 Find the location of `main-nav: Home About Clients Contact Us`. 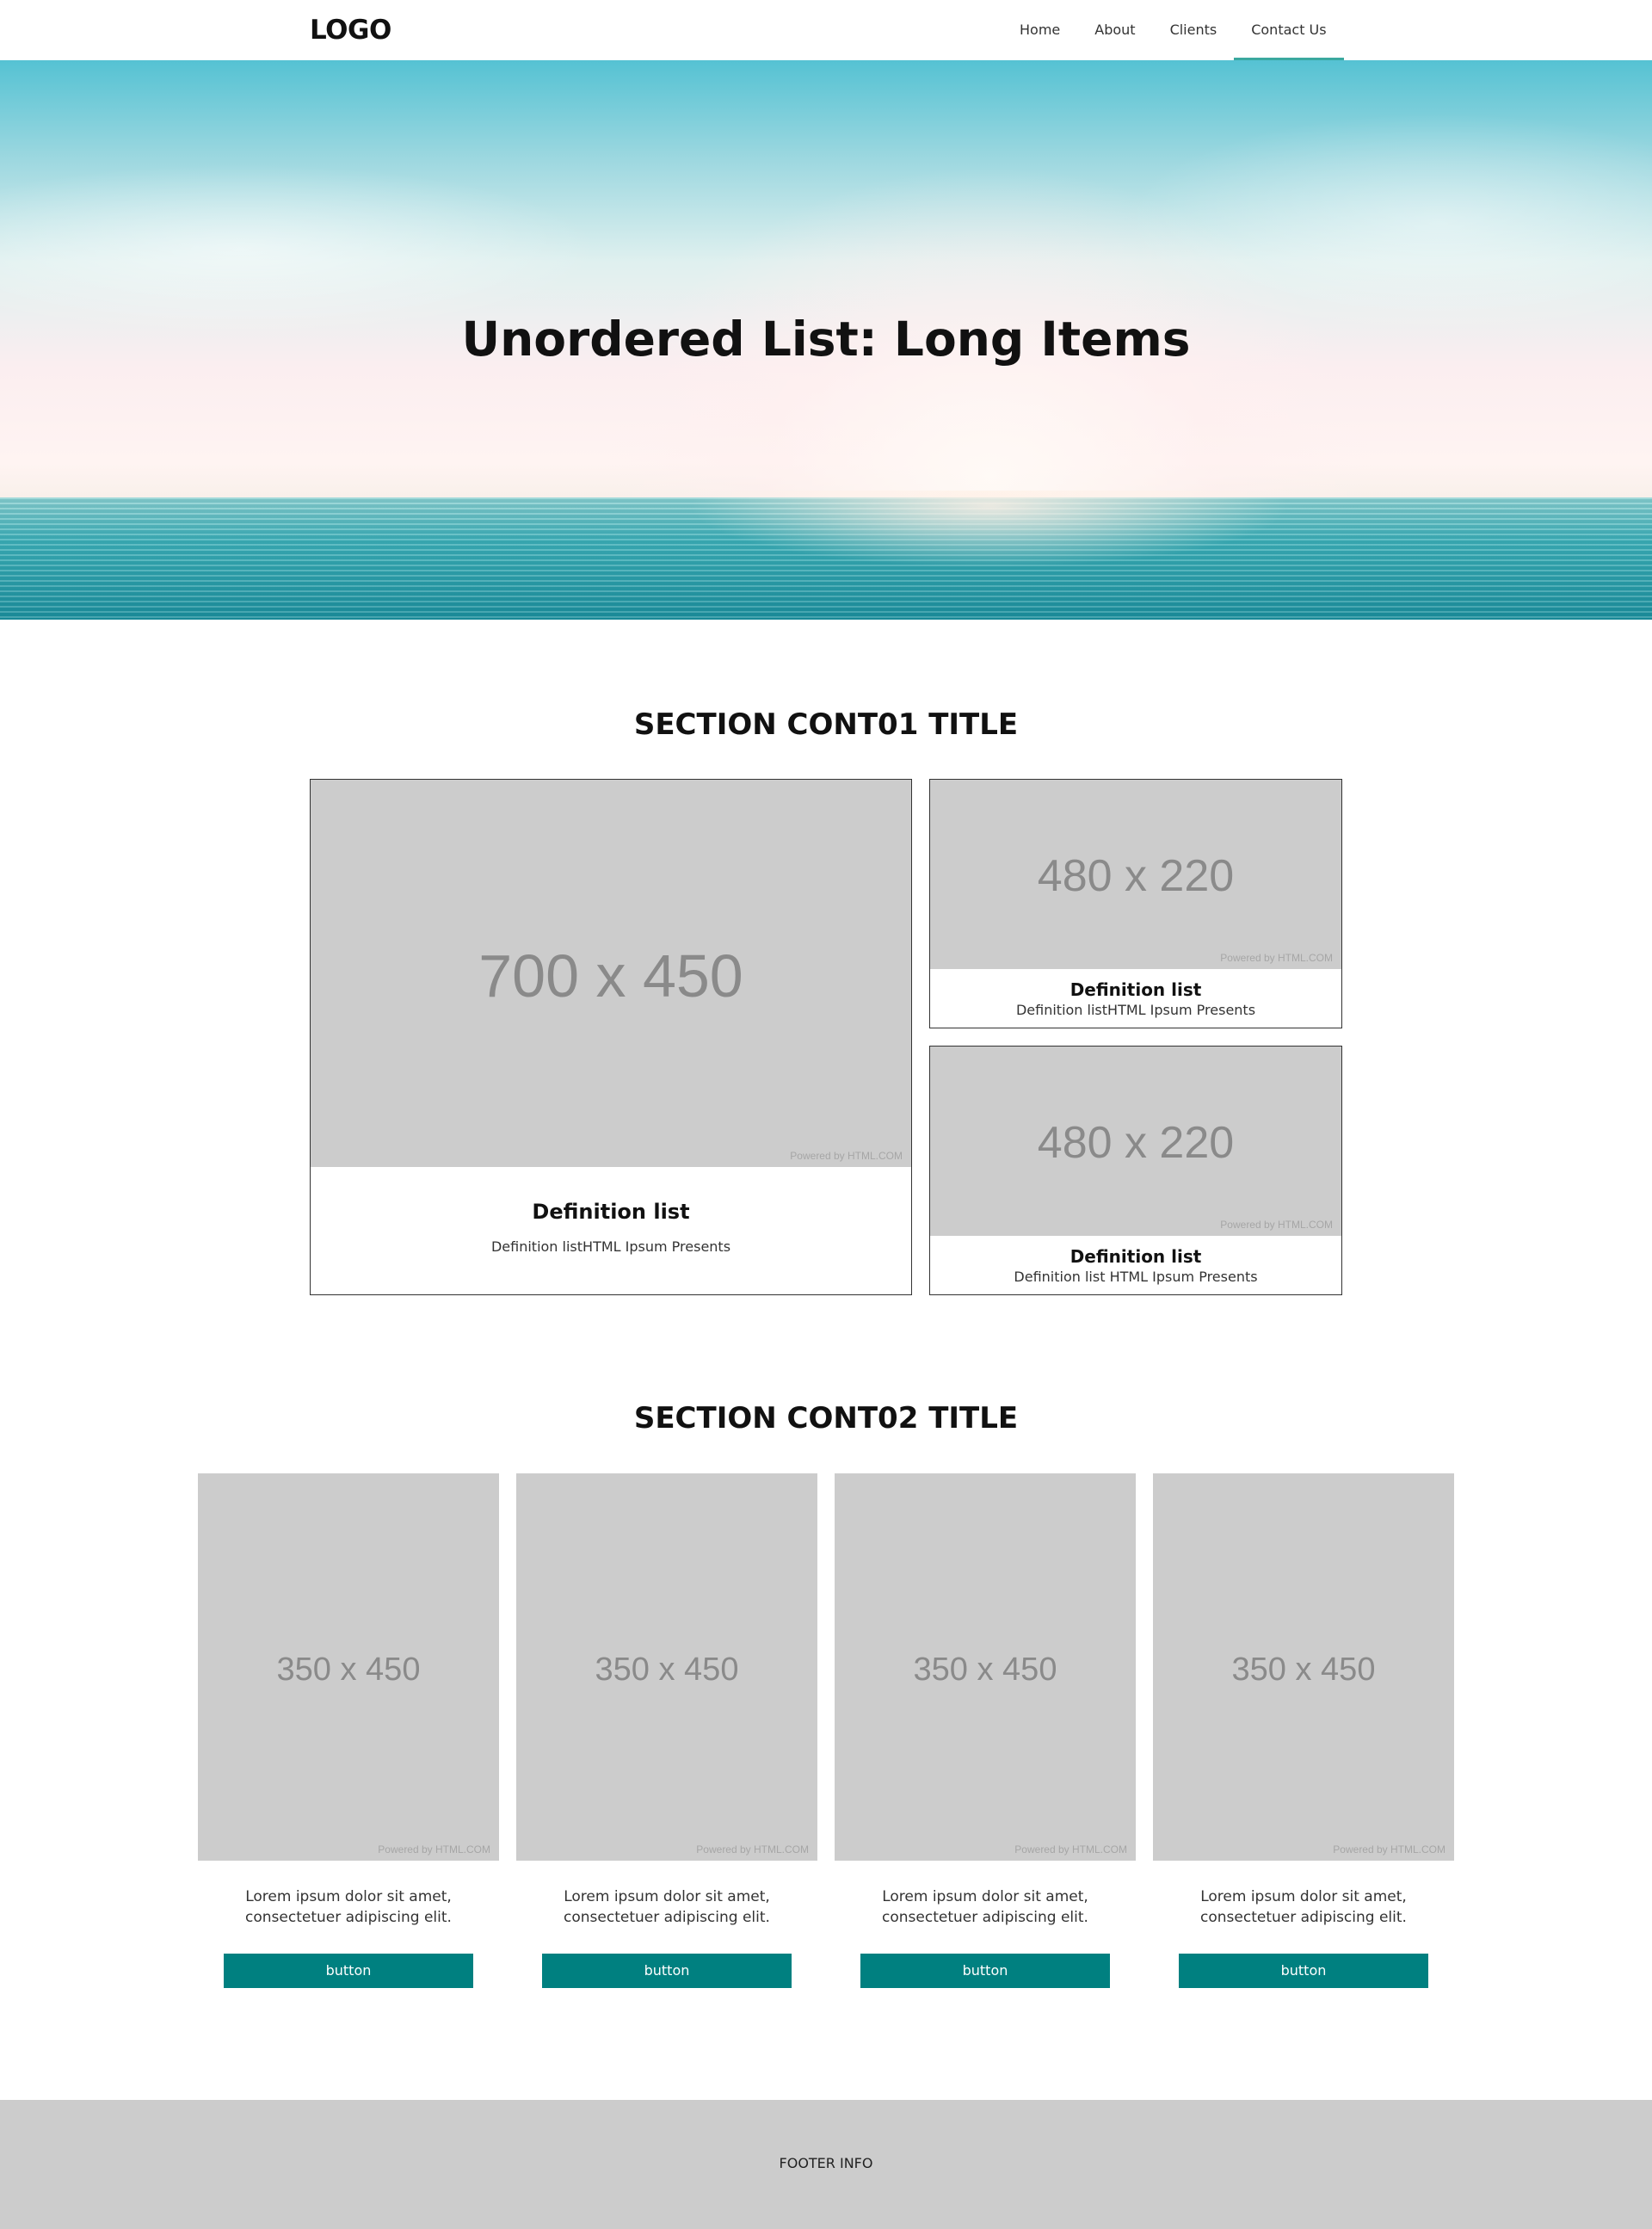

main-nav: Home About Clients Contact Us is located at coordinates (1173, 30).